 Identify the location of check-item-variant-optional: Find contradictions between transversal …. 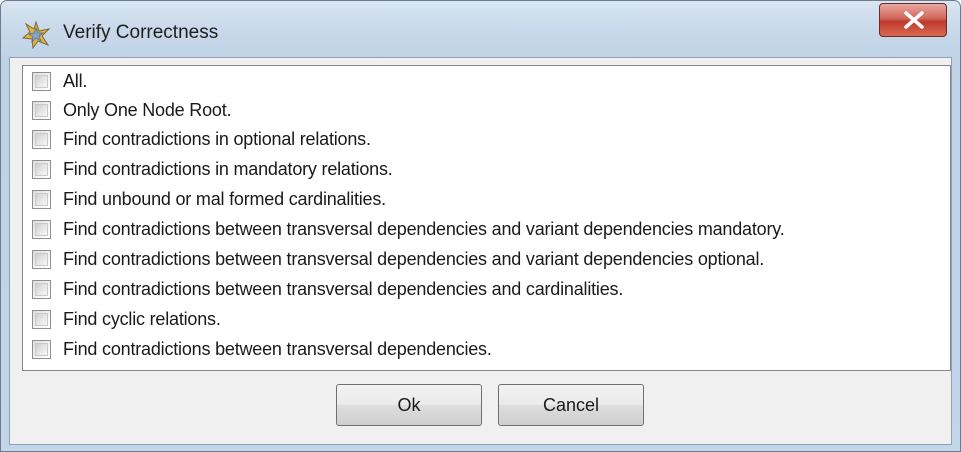
(485, 260).